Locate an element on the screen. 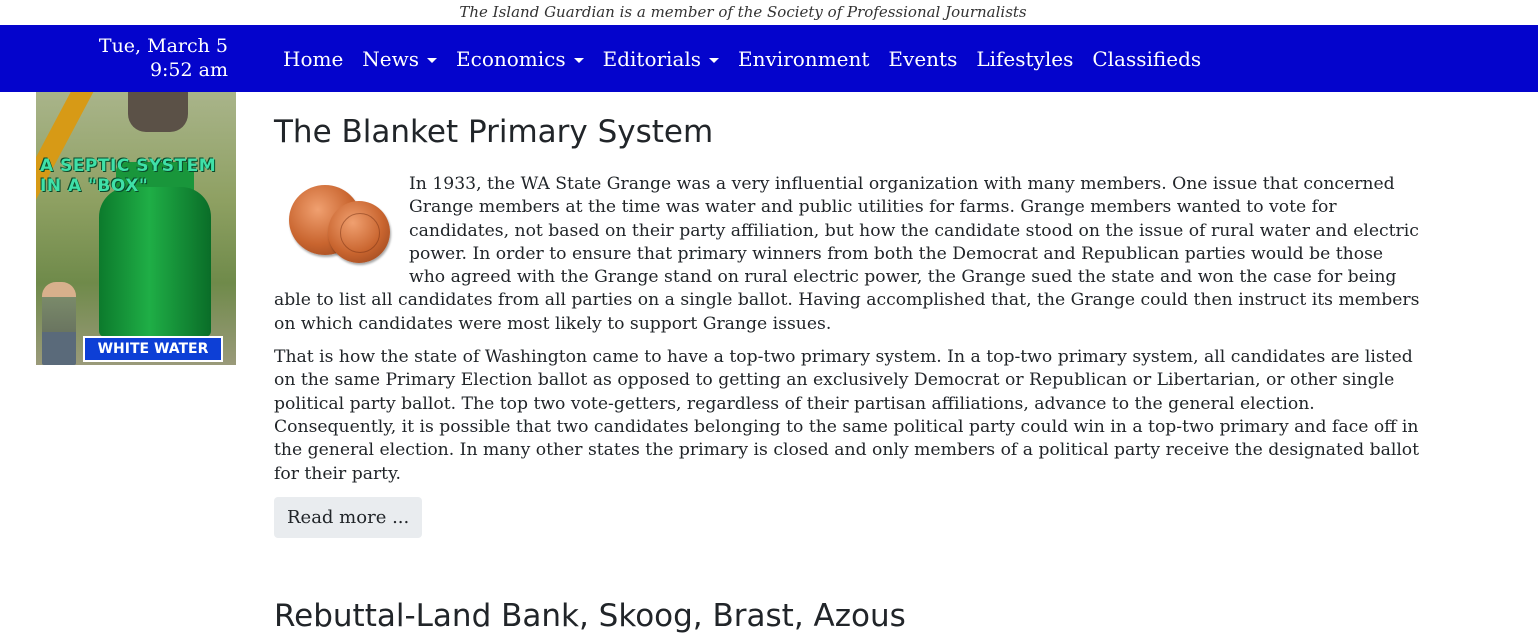 The height and width of the screenshot is (636, 1538). nav-item-news: News is located at coordinates (400, 58).